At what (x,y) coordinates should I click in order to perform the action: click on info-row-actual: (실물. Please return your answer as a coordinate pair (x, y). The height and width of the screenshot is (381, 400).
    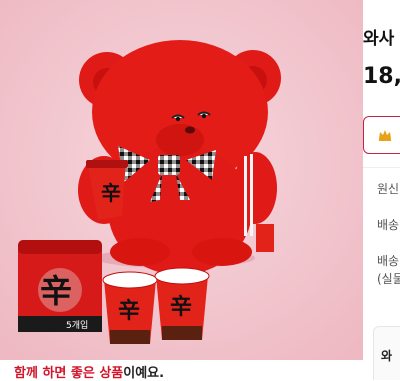
    Looking at the image, I should click on (388, 279).